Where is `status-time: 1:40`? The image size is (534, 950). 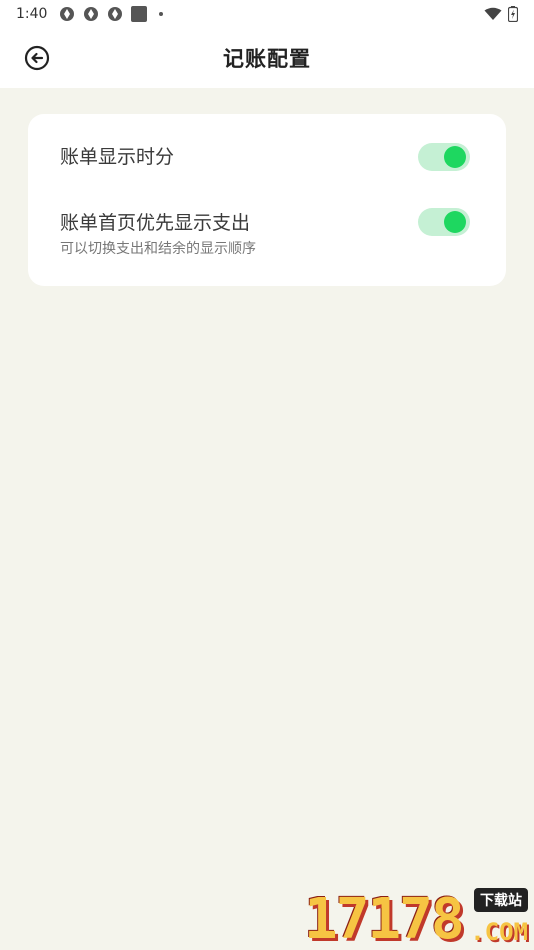
status-time: 1:40 is located at coordinates (32, 14).